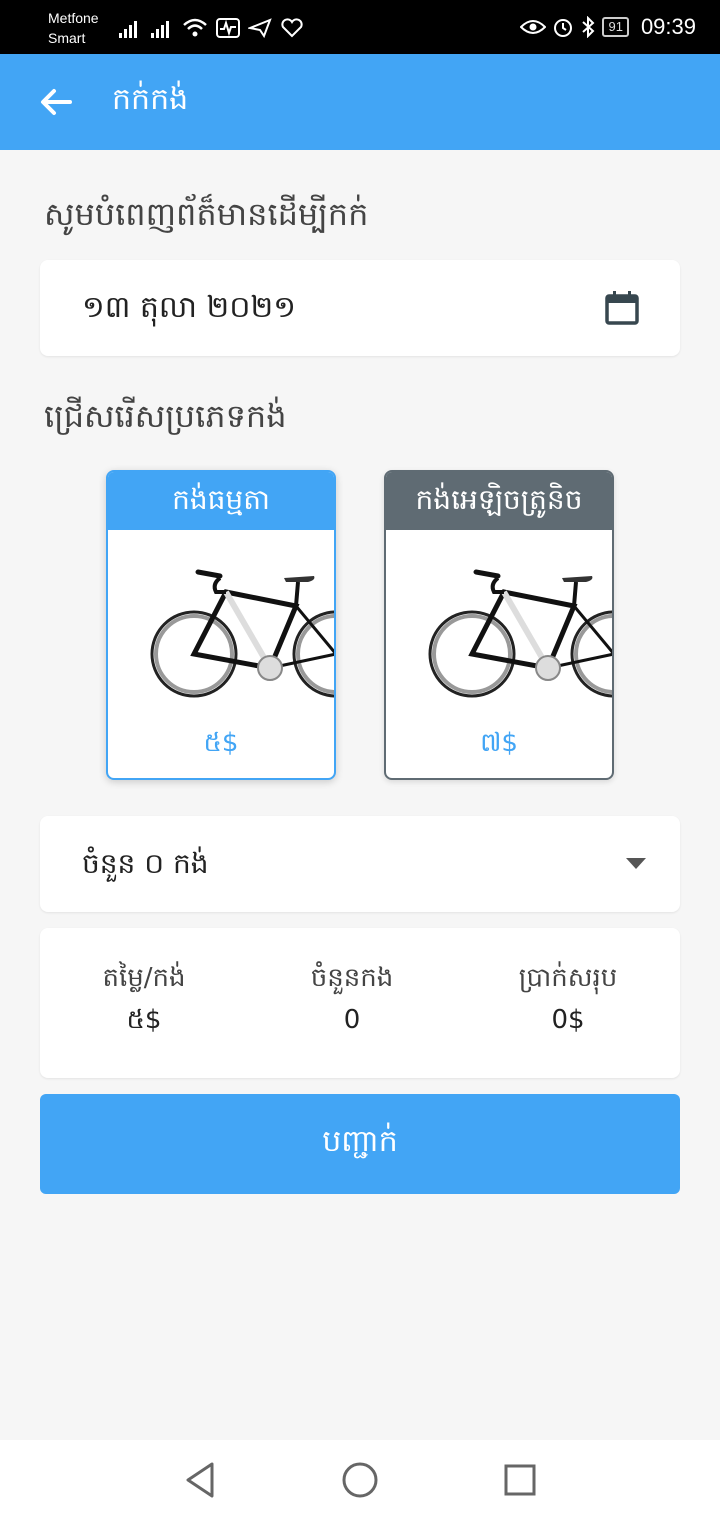 The image size is (720, 1520). I want to click on nav-home-icon, so click(360, 1480).